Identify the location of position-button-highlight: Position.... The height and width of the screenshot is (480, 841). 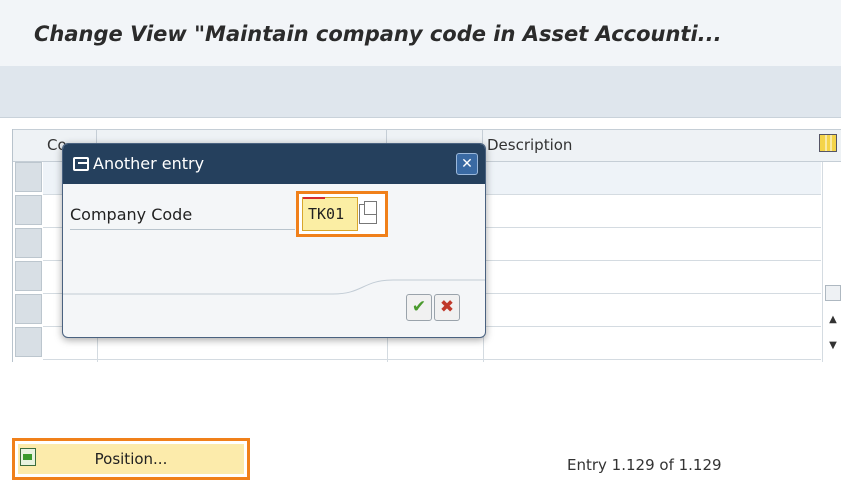
(131, 459).